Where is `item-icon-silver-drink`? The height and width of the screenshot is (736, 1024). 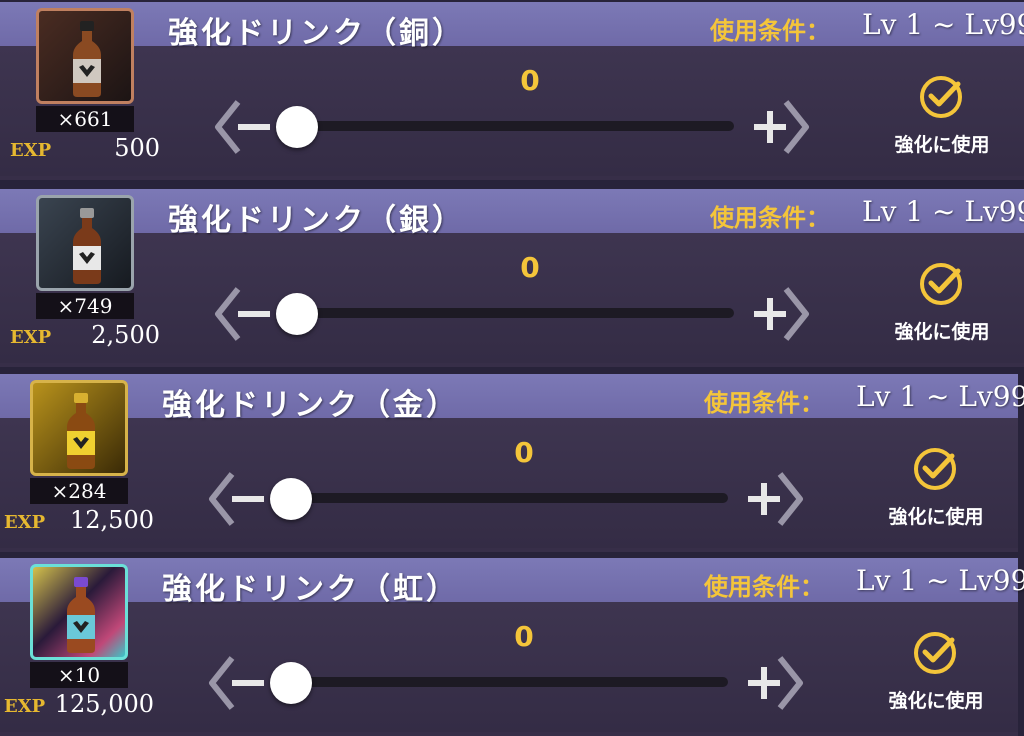
item-icon-silver-drink is located at coordinates (85, 243).